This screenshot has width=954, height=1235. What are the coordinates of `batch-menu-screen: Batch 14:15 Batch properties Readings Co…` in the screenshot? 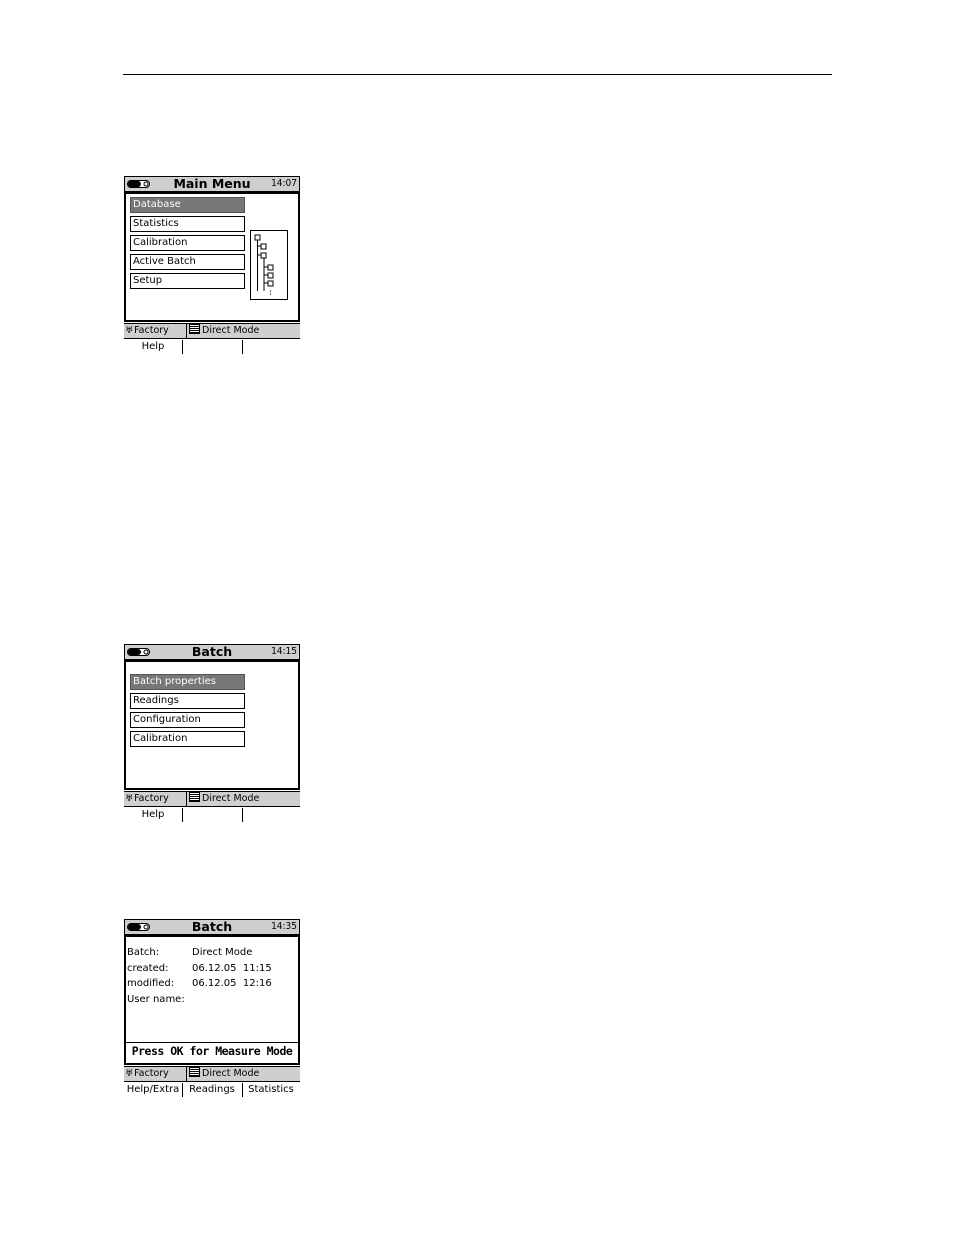 It's located at (212, 733).